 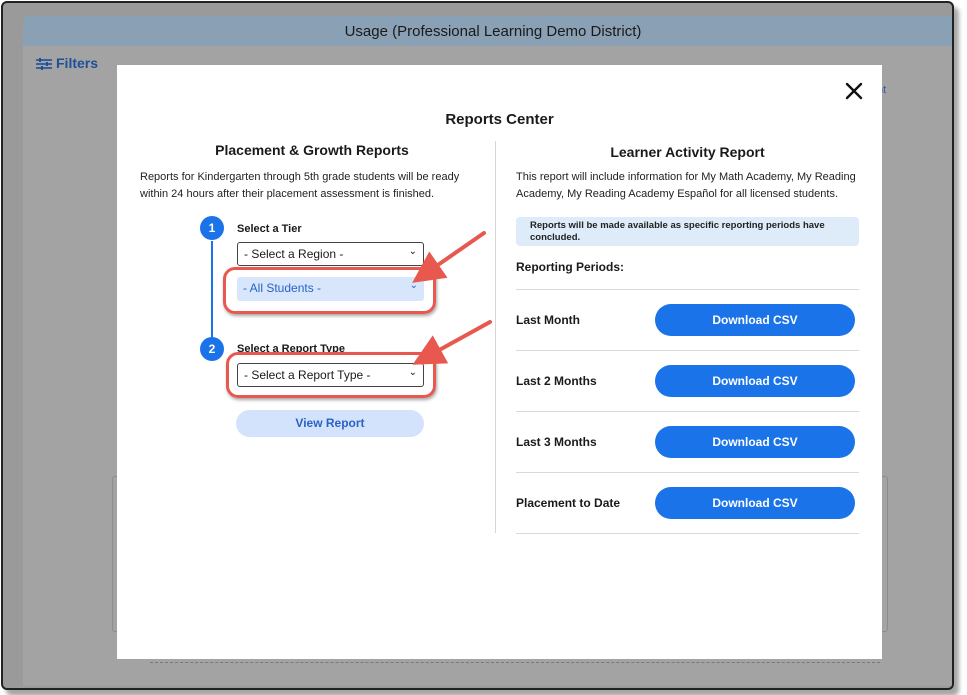 I want to click on annotation-arrows, so click(x=452, y=298).